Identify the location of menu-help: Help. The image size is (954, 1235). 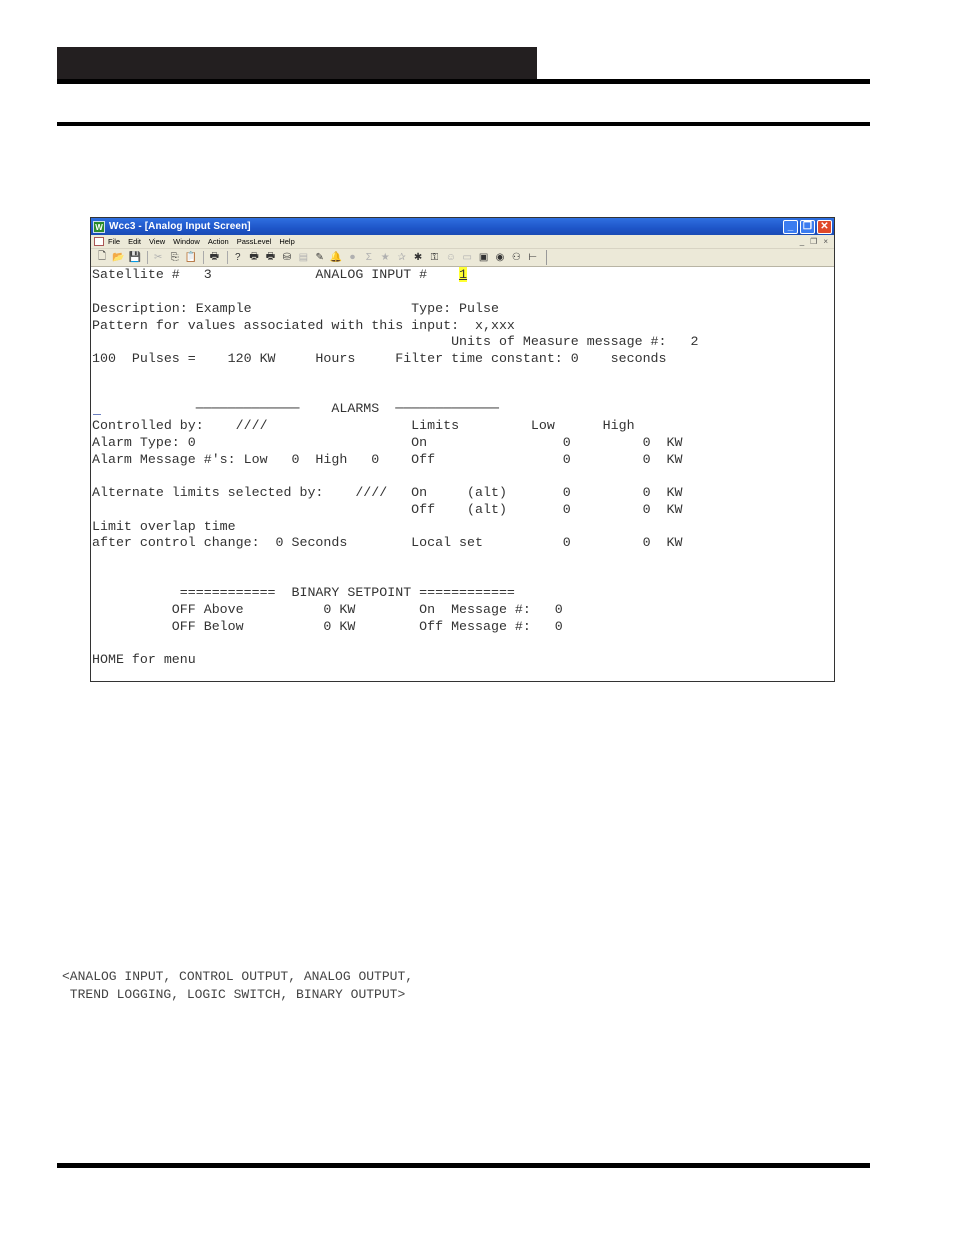
(286, 241).